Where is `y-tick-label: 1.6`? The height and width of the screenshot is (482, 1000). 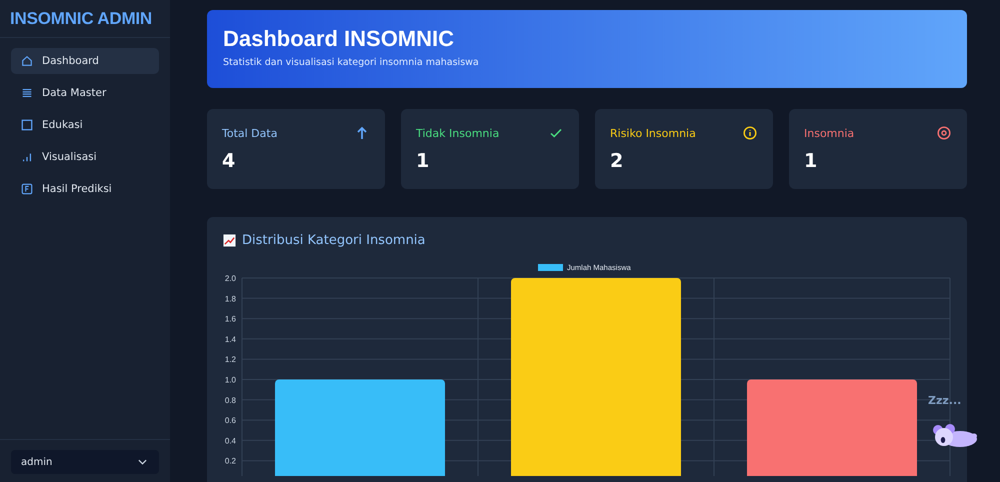
y-tick-label: 1.6 is located at coordinates (230, 319).